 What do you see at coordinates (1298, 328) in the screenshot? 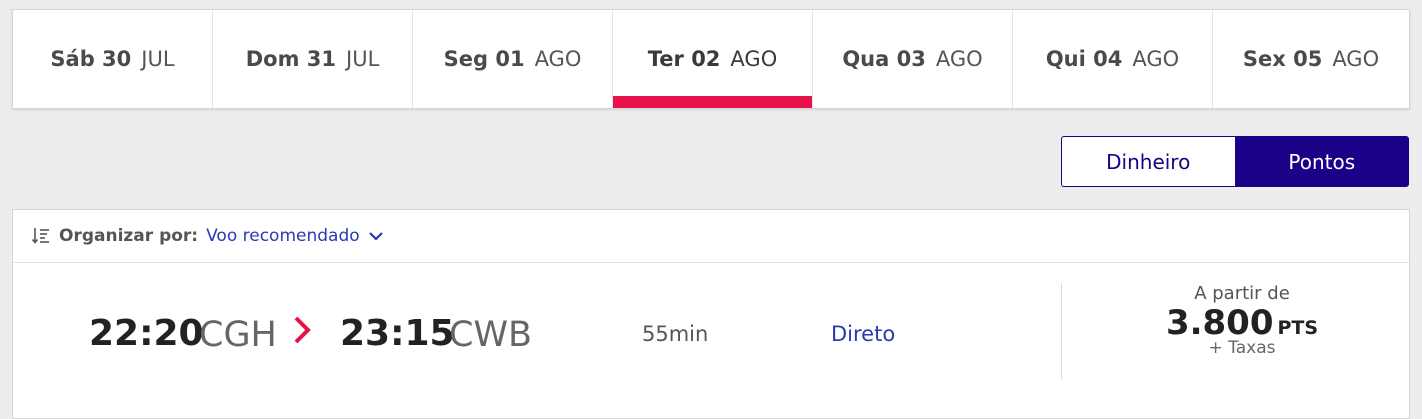
I see `price-unit: PTS` at bounding box center [1298, 328].